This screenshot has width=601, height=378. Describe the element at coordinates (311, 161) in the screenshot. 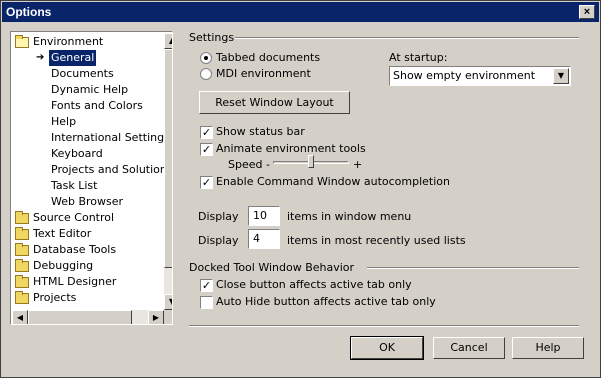

I see `speed-slider-thumb` at that location.